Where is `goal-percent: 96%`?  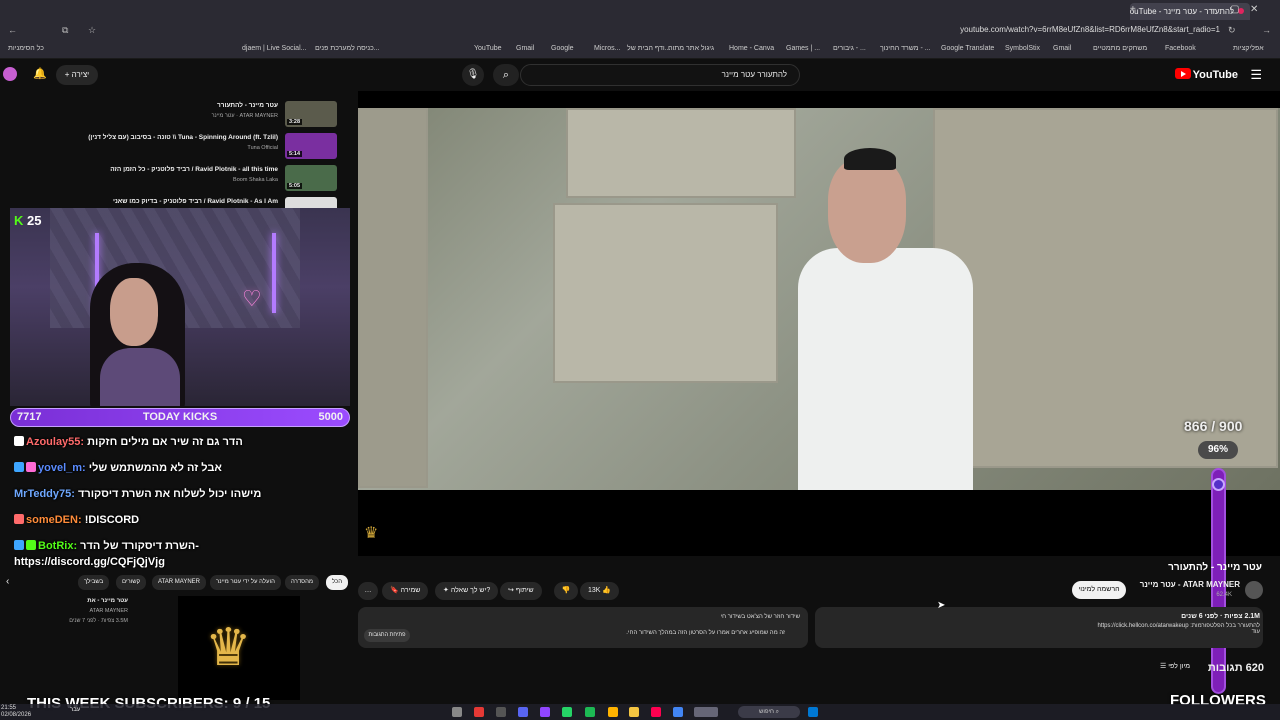 goal-percent: 96% is located at coordinates (1218, 450).